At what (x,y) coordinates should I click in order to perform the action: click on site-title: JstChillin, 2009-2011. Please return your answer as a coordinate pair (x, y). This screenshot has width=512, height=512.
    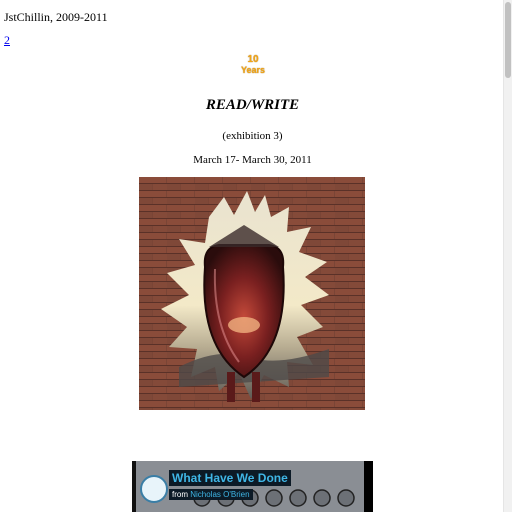
    Looking at the image, I should click on (56, 17).